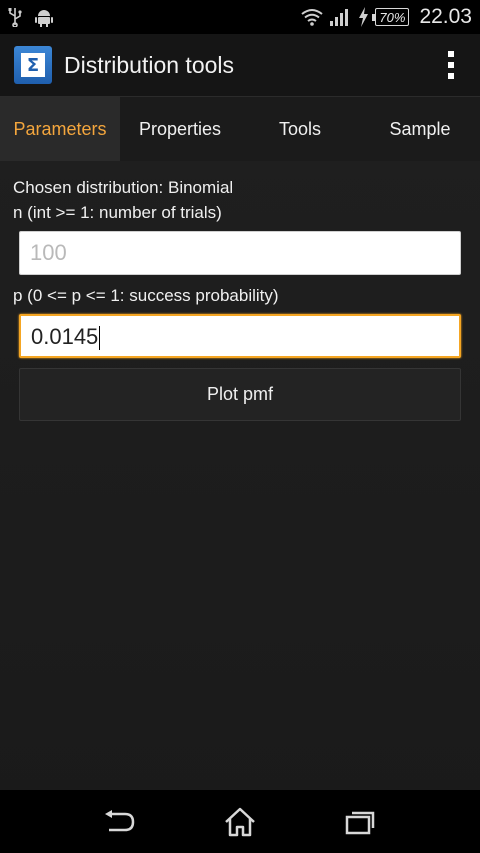 Image resolution: width=480 pixels, height=853 pixels. I want to click on tab-sample: Sample, so click(420, 129).